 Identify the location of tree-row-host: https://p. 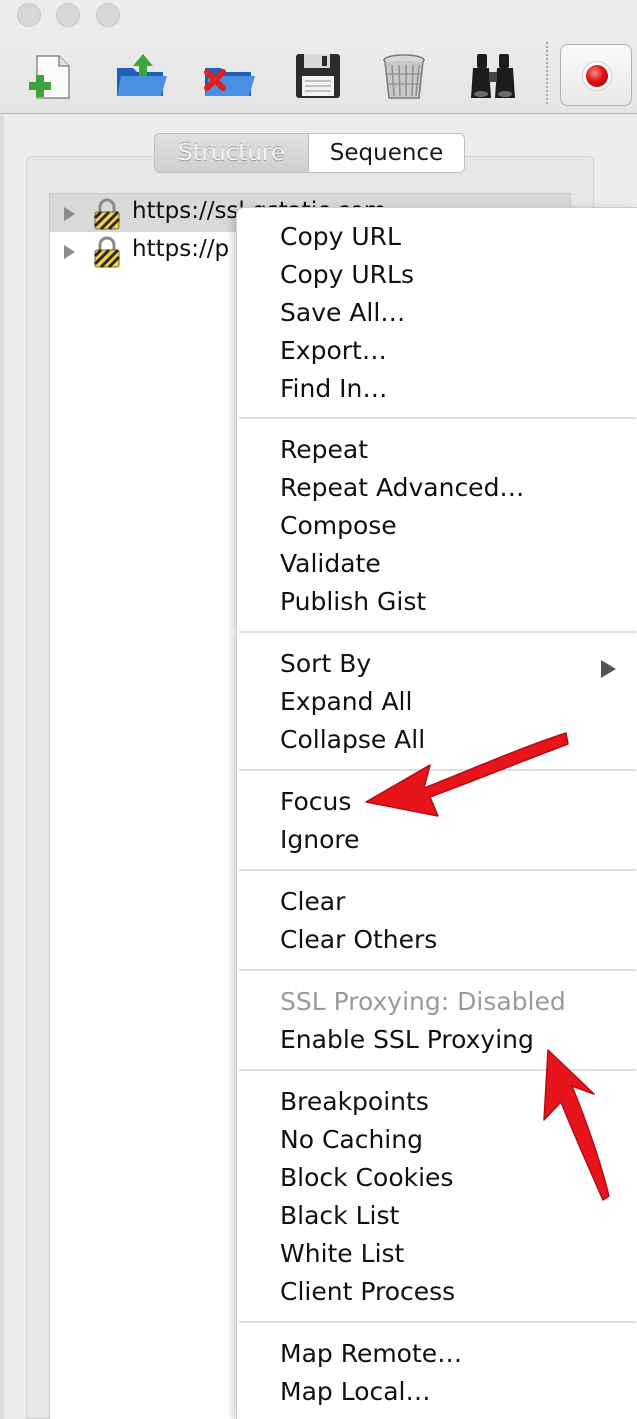
(181, 249).